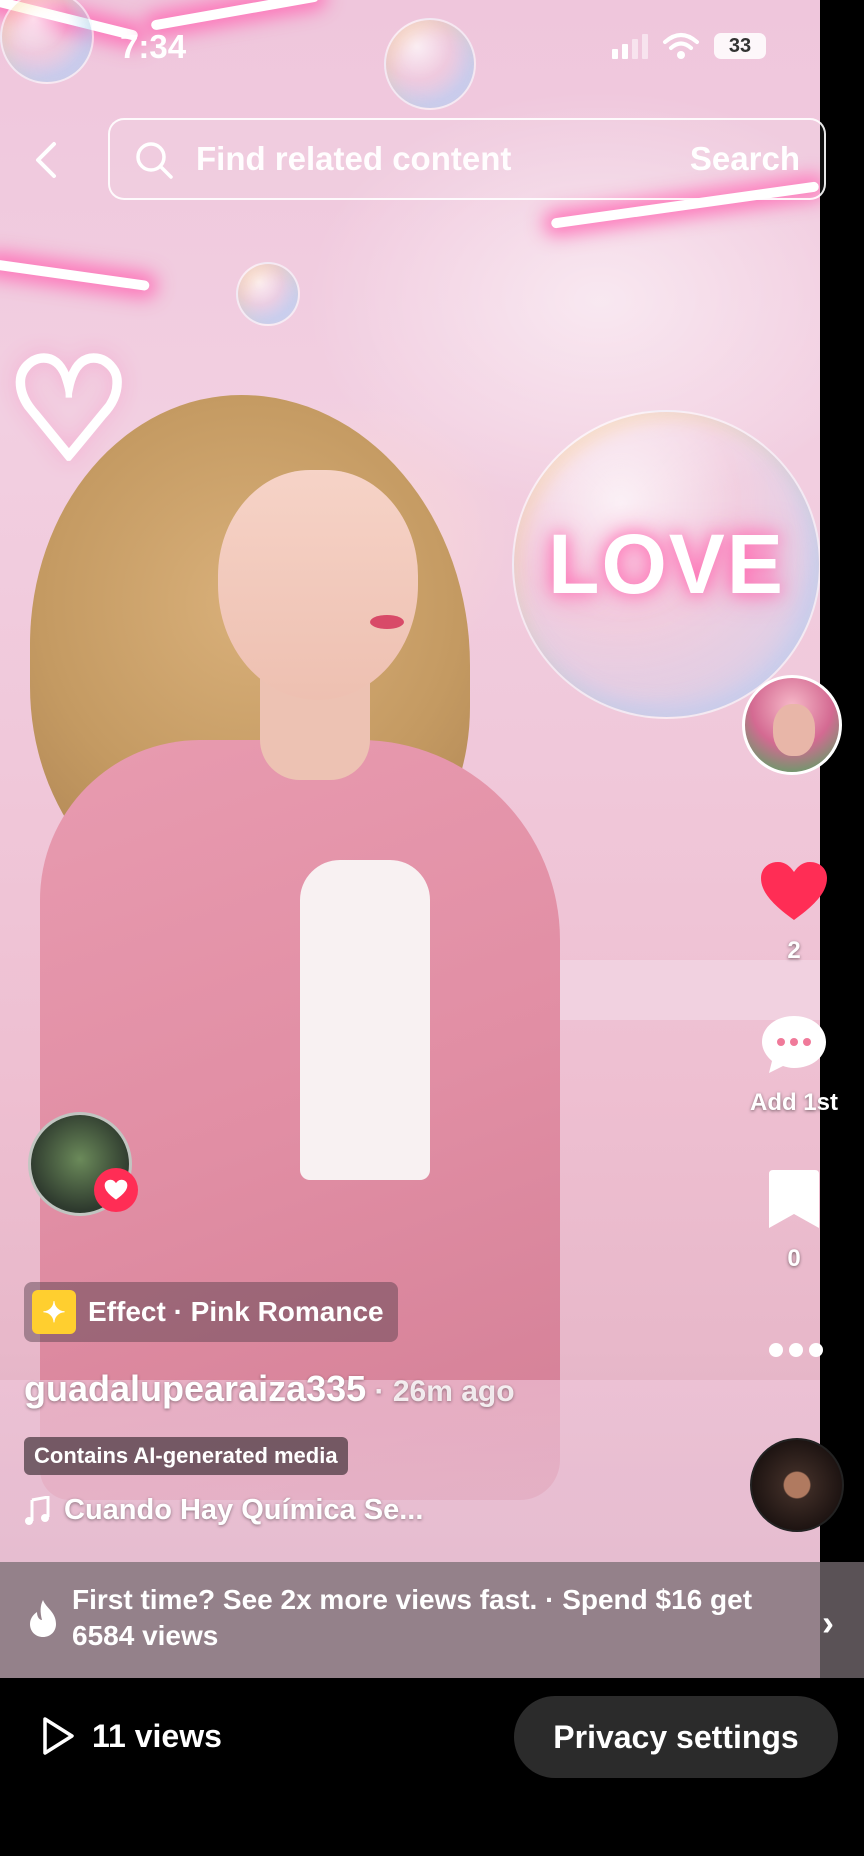  Describe the element at coordinates (58, 1736) in the screenshot. I see `play-icon` at that location.